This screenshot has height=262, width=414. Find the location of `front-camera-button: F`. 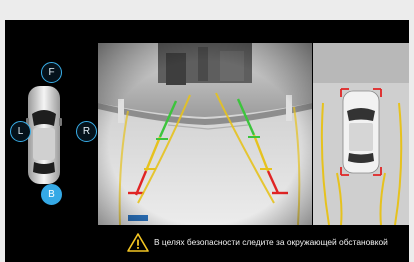

front-camera-button: F is located at coordinates (51, 72).